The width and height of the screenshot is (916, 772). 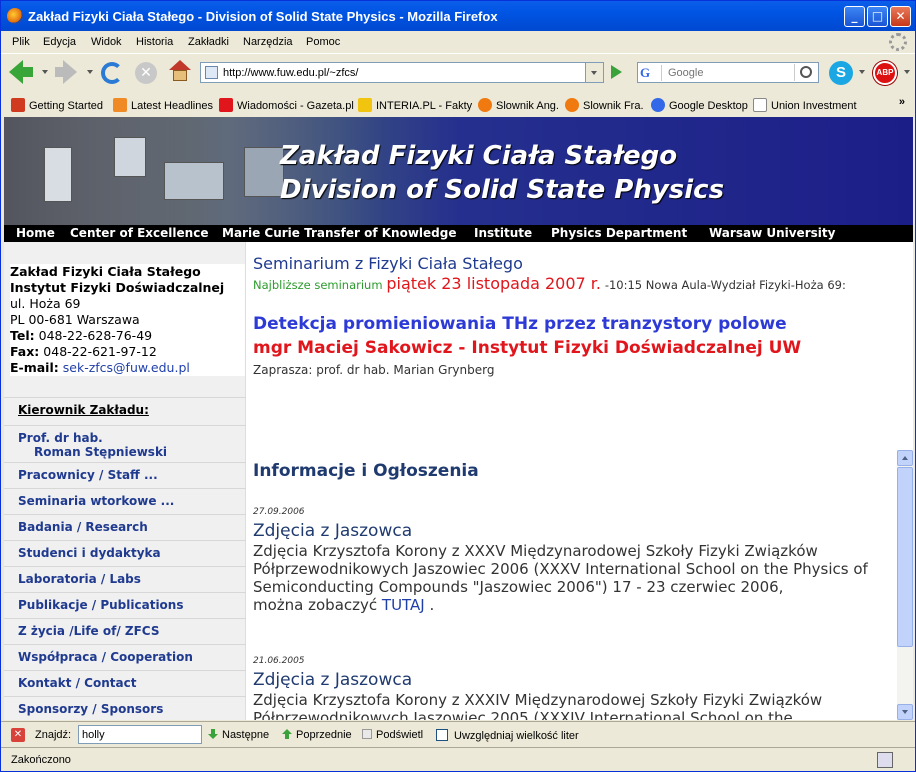 I want to click on menu-help: Pomoc, so click(x=323, y=42).